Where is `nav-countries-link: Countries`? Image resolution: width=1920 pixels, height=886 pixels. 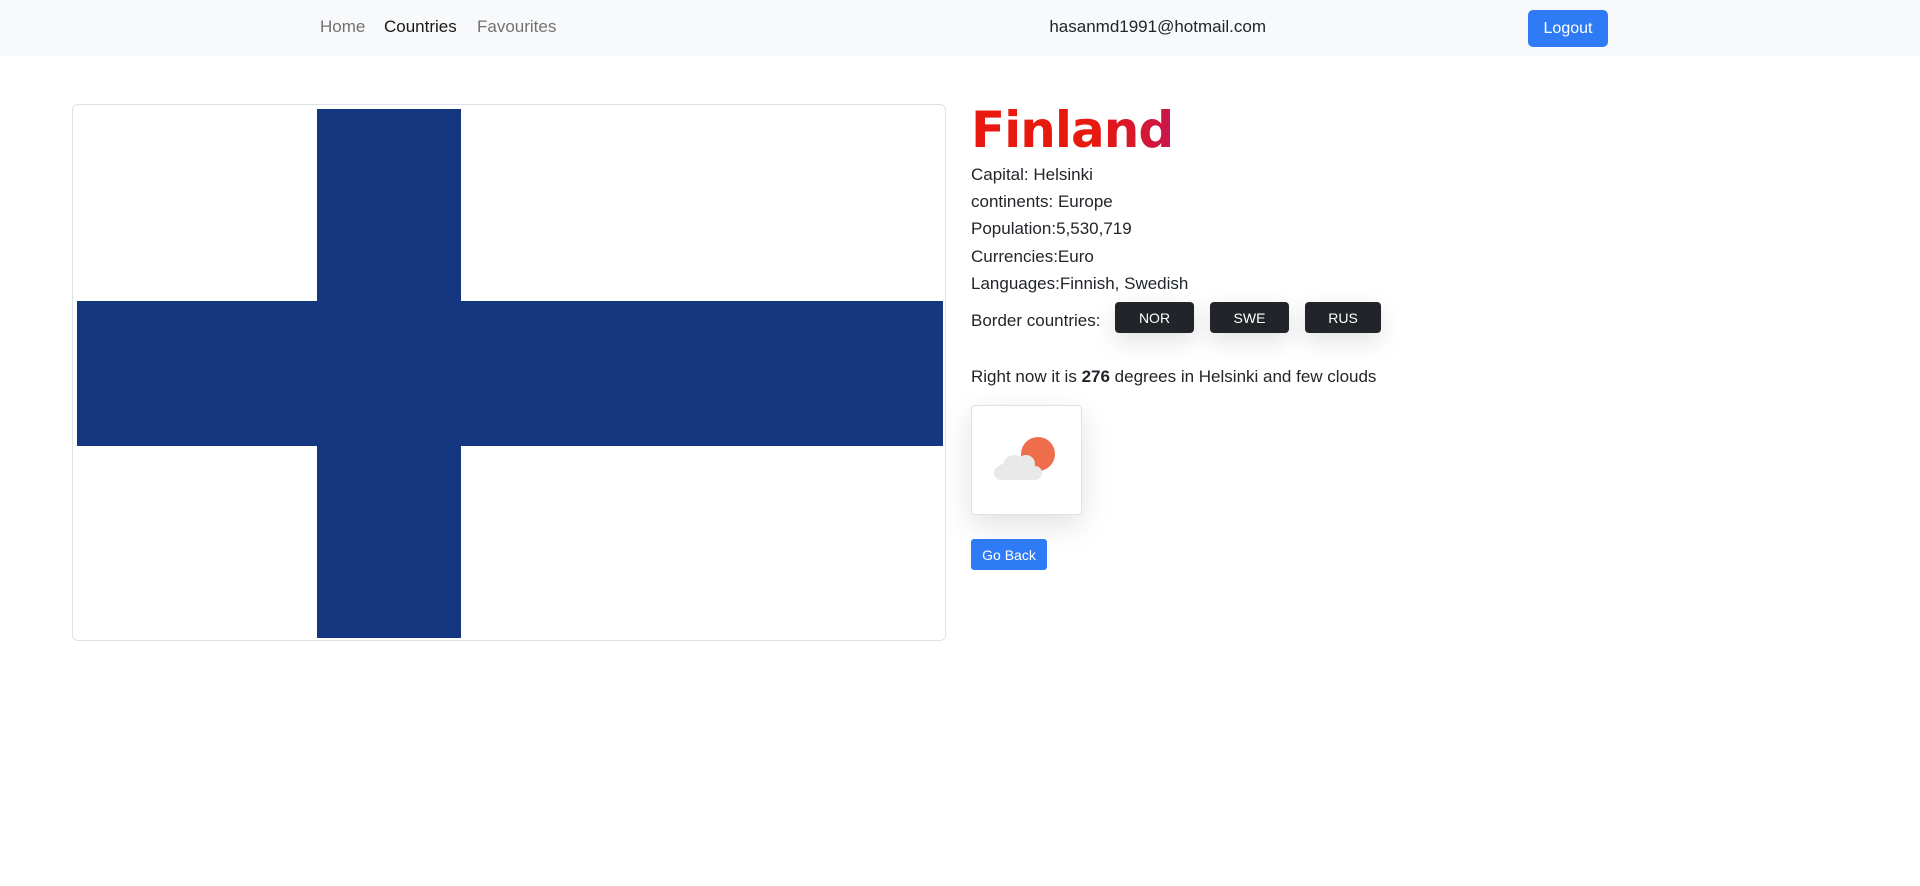 nav-countries-link: Countries is located at coordinates (420, 27).